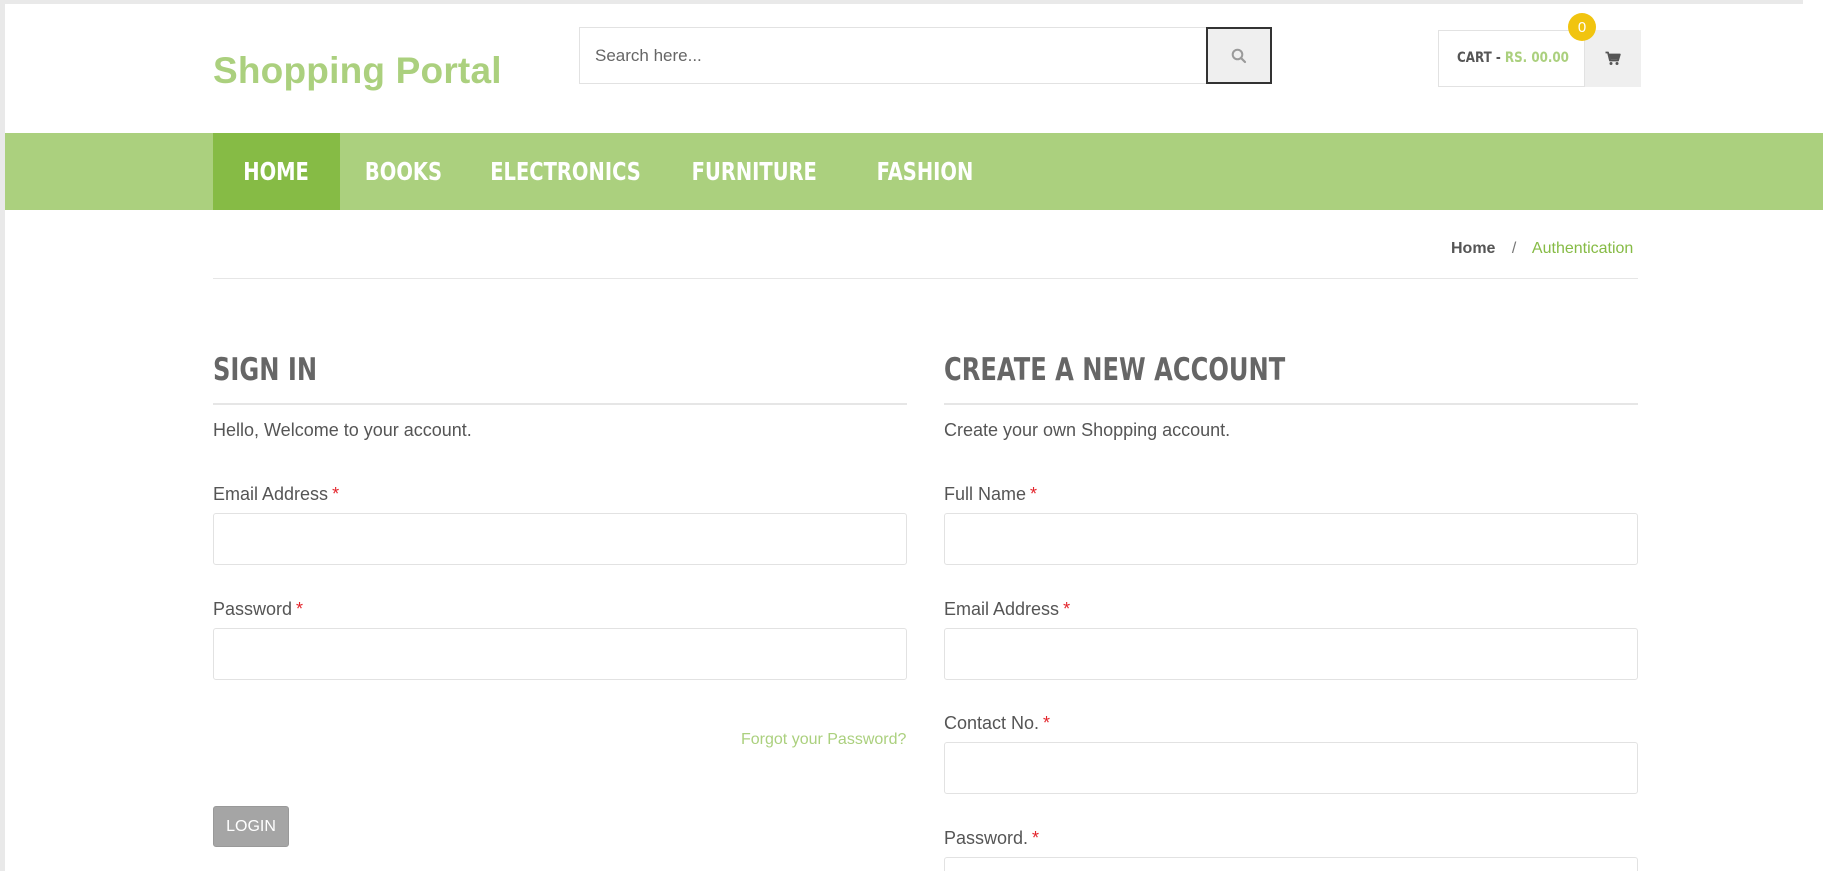 This screenshot has height=871, width=1823. What do you see at coordinates (2, 435) in the screenshot?
I see `left-border` at bounding box center [2, 435].